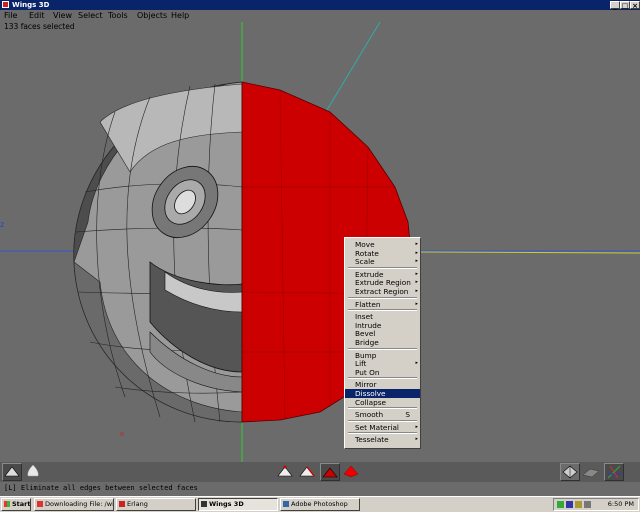  Describe the element at coordinates (620, 504) in the screenshot. I see `clock: 6:50 PM` at that location.